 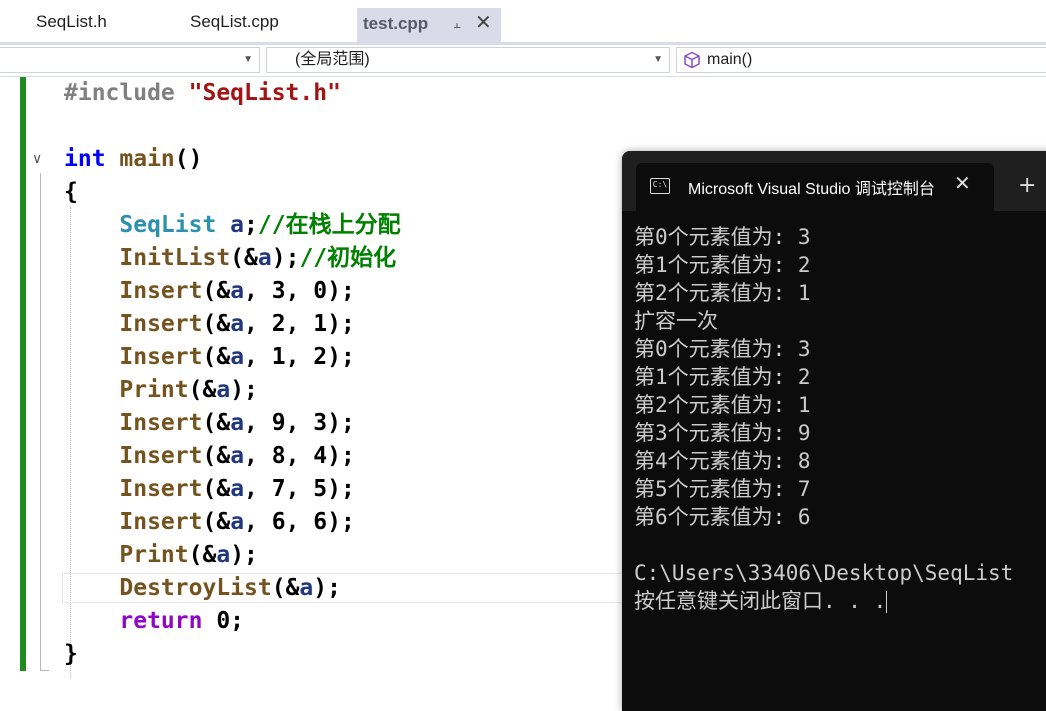 I want to click on scope-dropdown-value: (全局范围), so click(x=332, y=59).